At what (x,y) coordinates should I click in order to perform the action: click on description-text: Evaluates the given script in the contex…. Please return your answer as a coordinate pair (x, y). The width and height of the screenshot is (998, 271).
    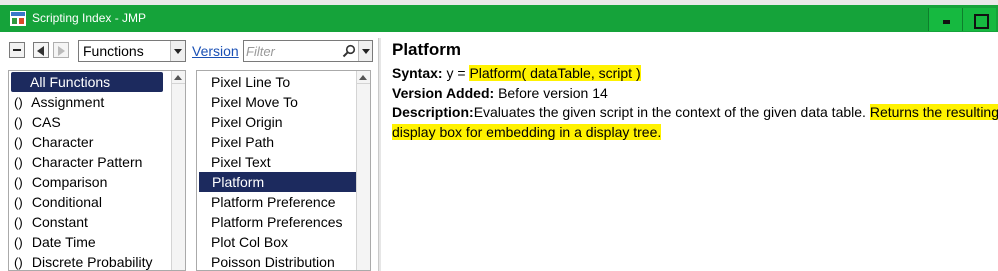
    Looking at the image, I should click on (671, 112).